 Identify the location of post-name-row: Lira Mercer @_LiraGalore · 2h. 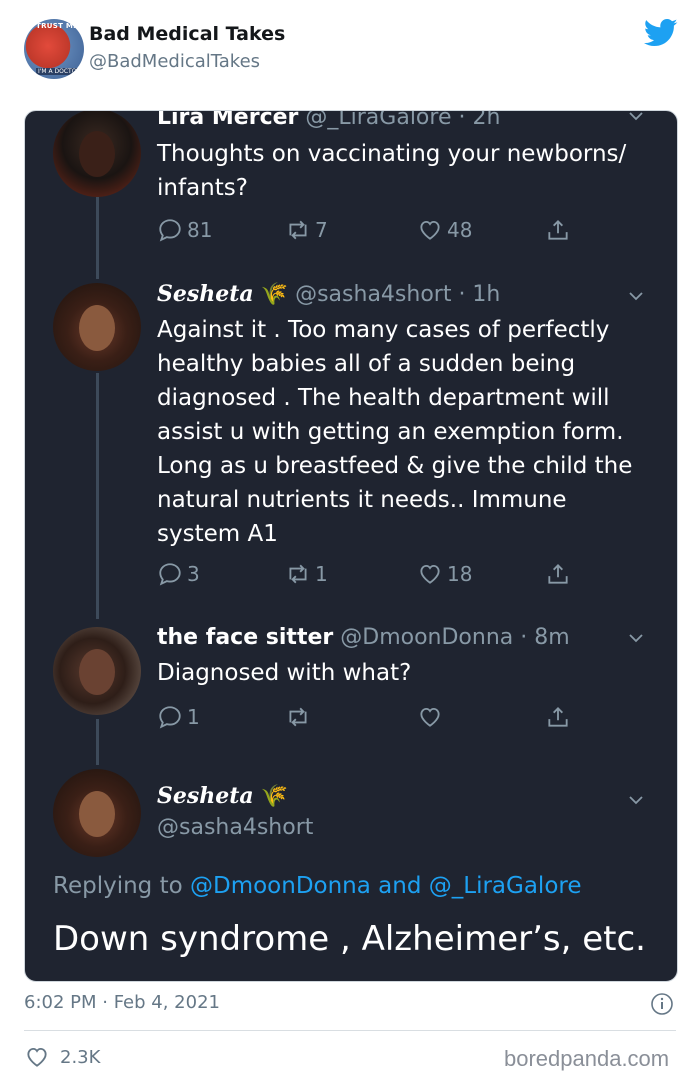
(328, 120).